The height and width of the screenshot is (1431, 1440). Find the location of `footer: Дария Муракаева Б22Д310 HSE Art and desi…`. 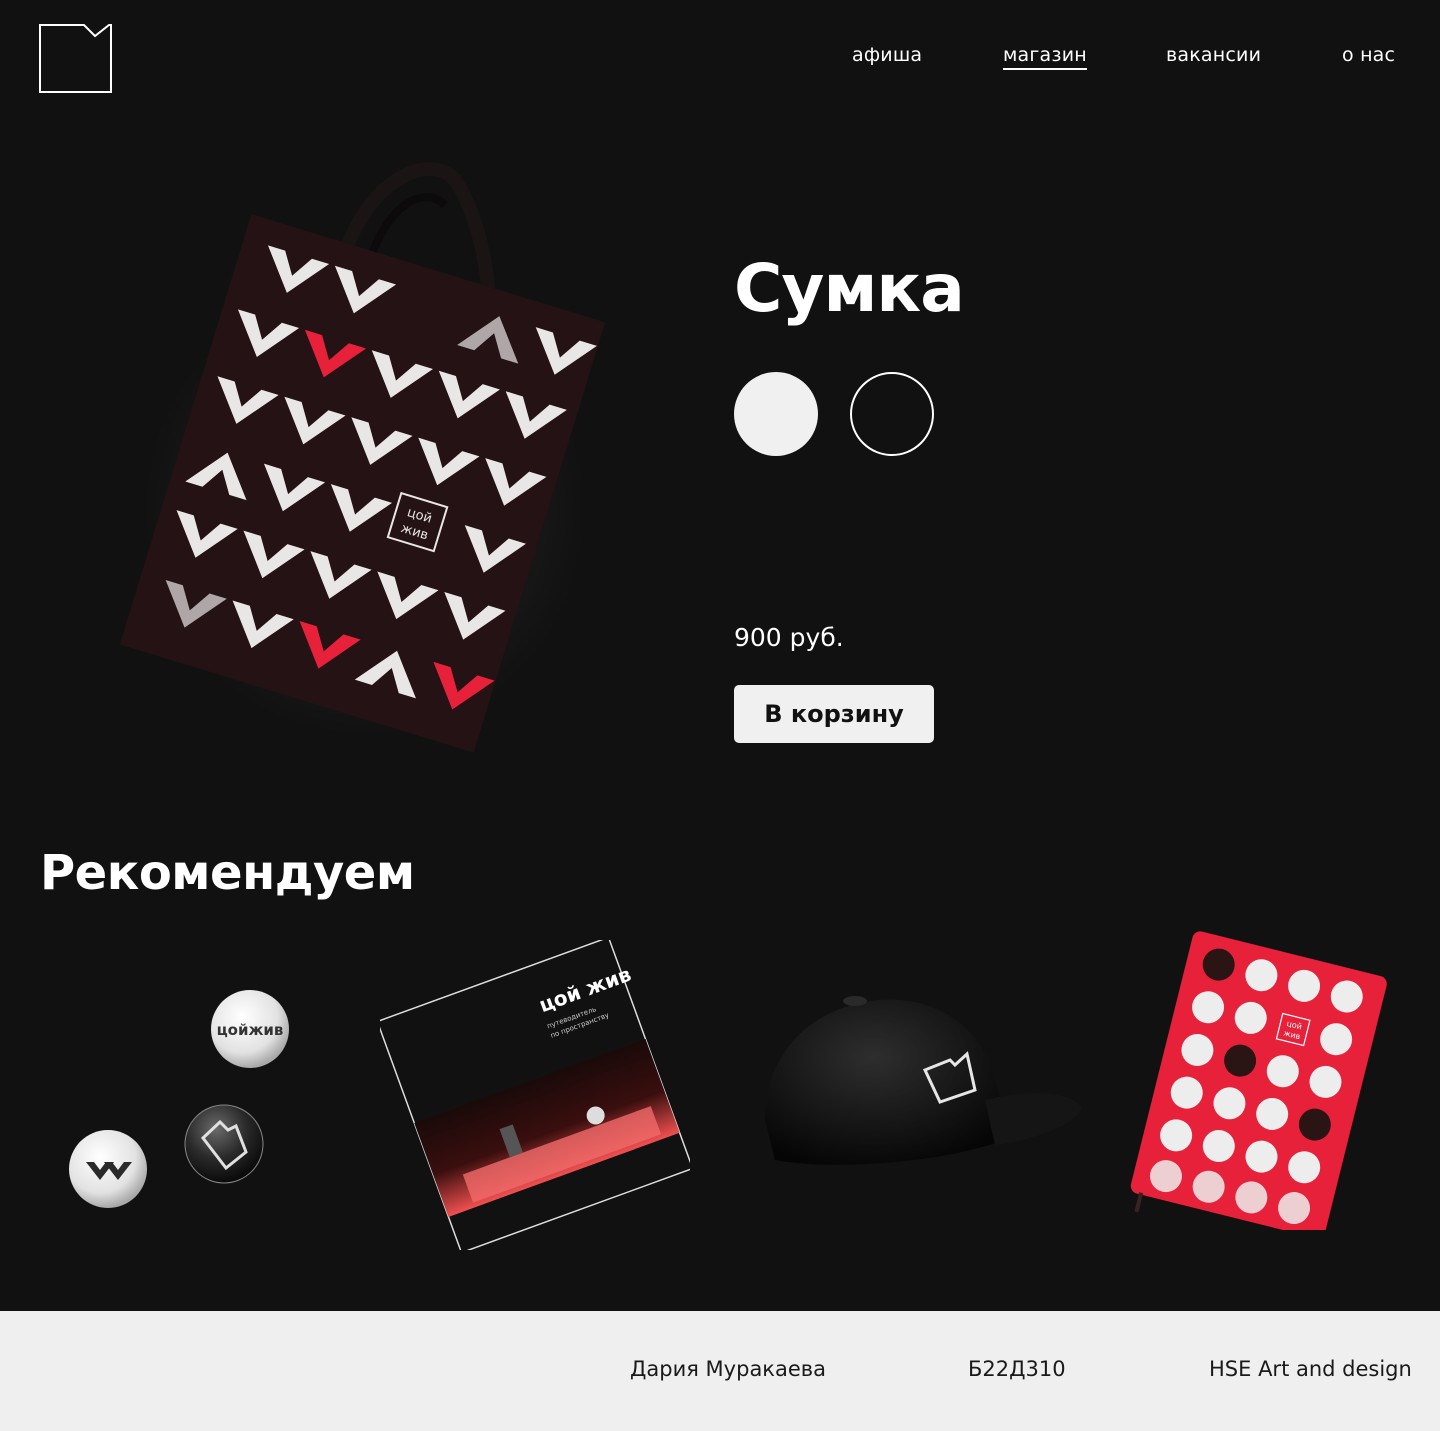

footer: Дария Муракаева Б22Д310 HSE Art and desi… is located at coordinates (720, 1371).